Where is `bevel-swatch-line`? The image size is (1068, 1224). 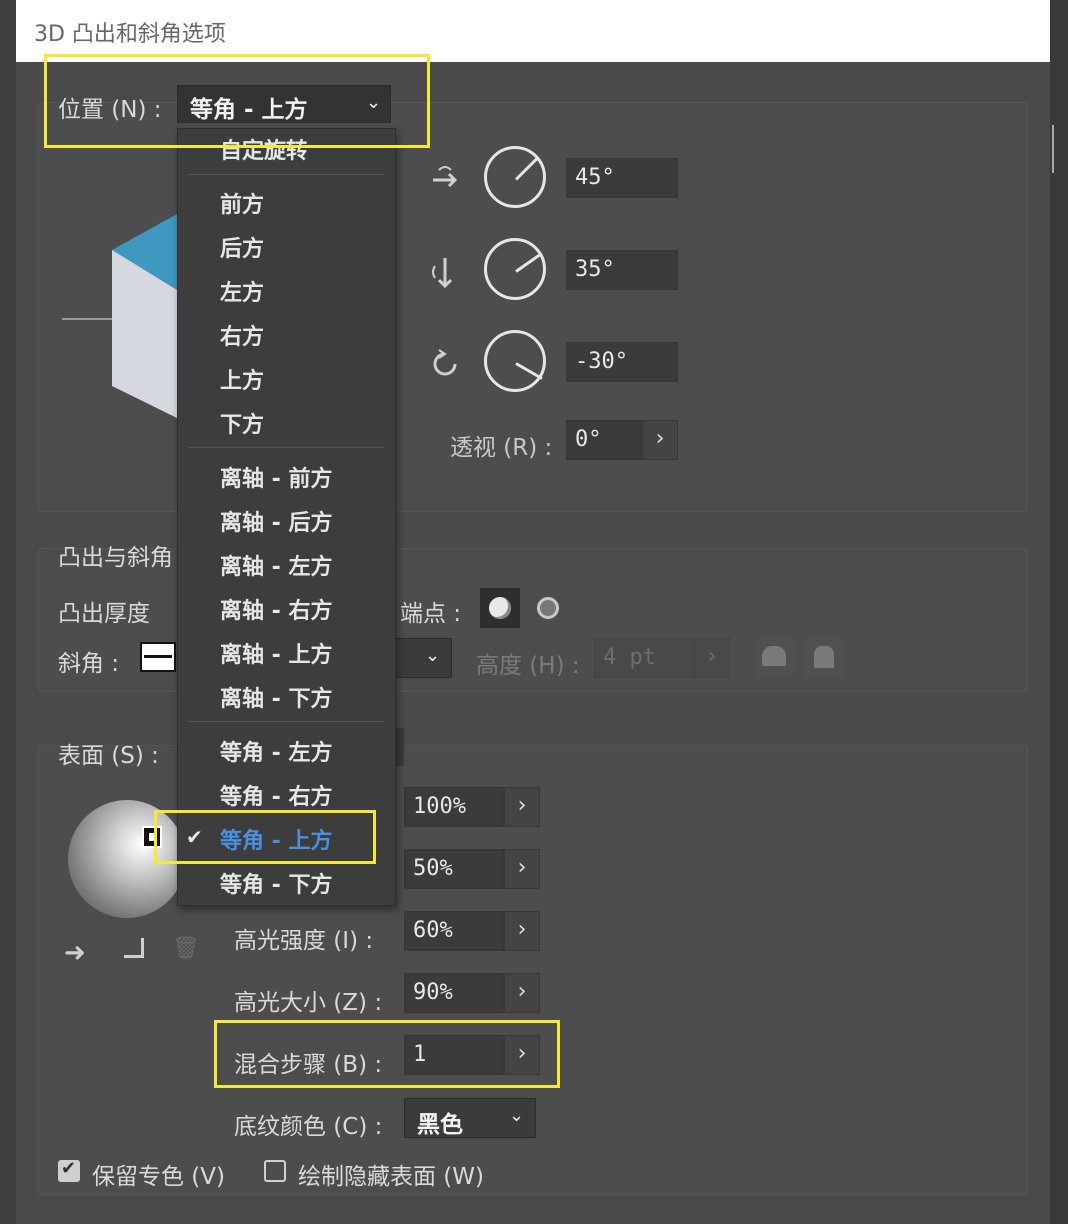 bevel-swatch-line is located at coordinates (158, 656).